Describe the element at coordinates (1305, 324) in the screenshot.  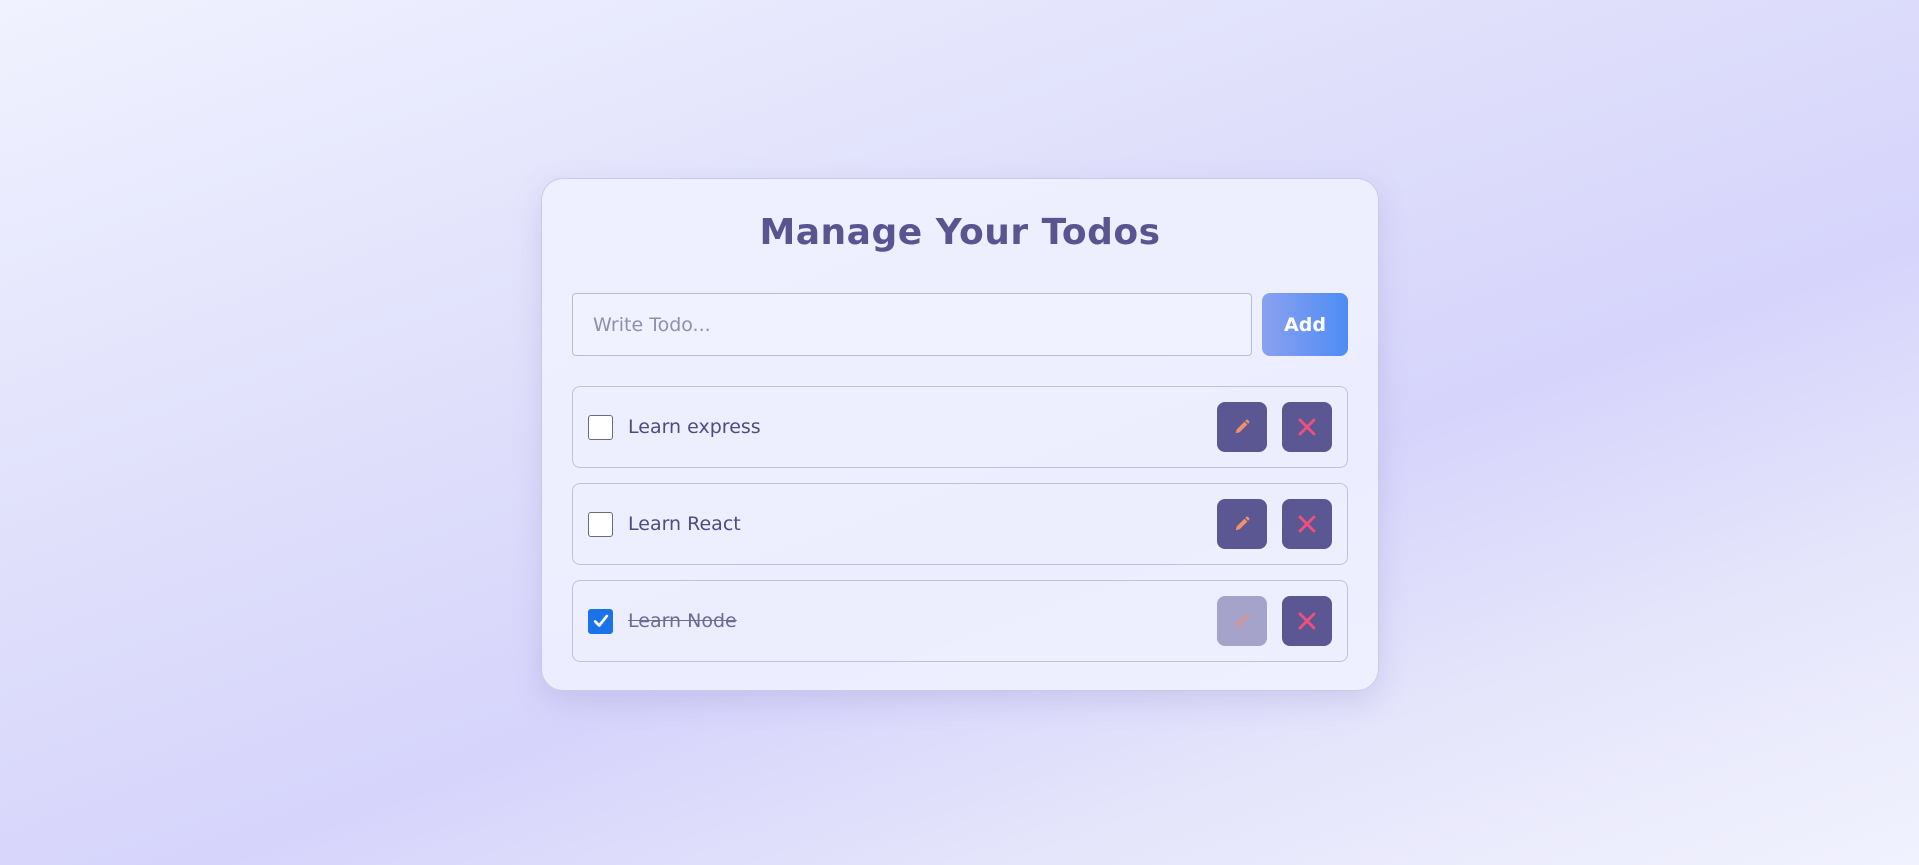
I see `add-button: Add` at that location.